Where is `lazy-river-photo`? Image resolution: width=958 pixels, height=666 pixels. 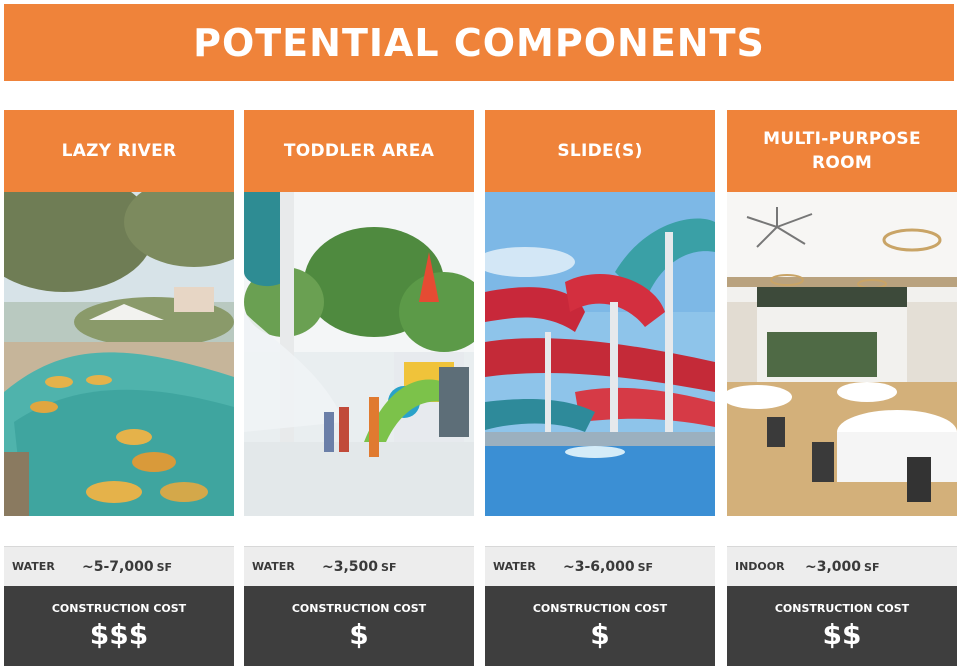 lazy-river-photo is located at coordinates (119, 354).